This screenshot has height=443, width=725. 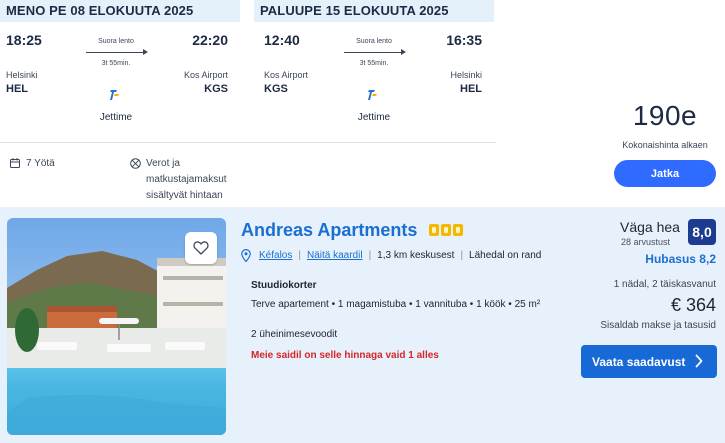 What do you see at coordinates (120, 11) in the screenshot?
I see `outbound-header: MENO PE 08 ELOKUUTA 2025` at bounding box center [120, 11].